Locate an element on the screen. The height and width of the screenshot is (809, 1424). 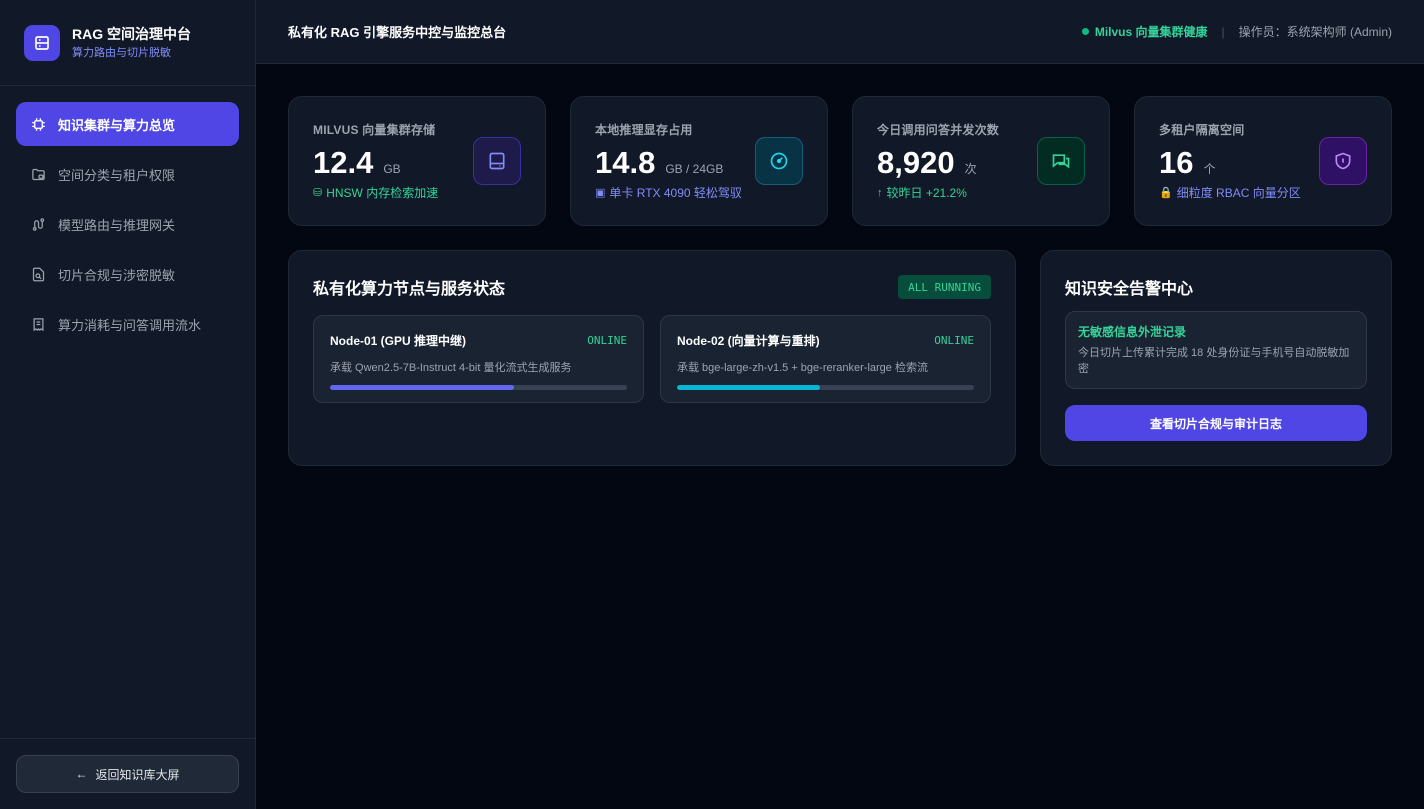
file-scan-icon is located at coordinates (38, 274).